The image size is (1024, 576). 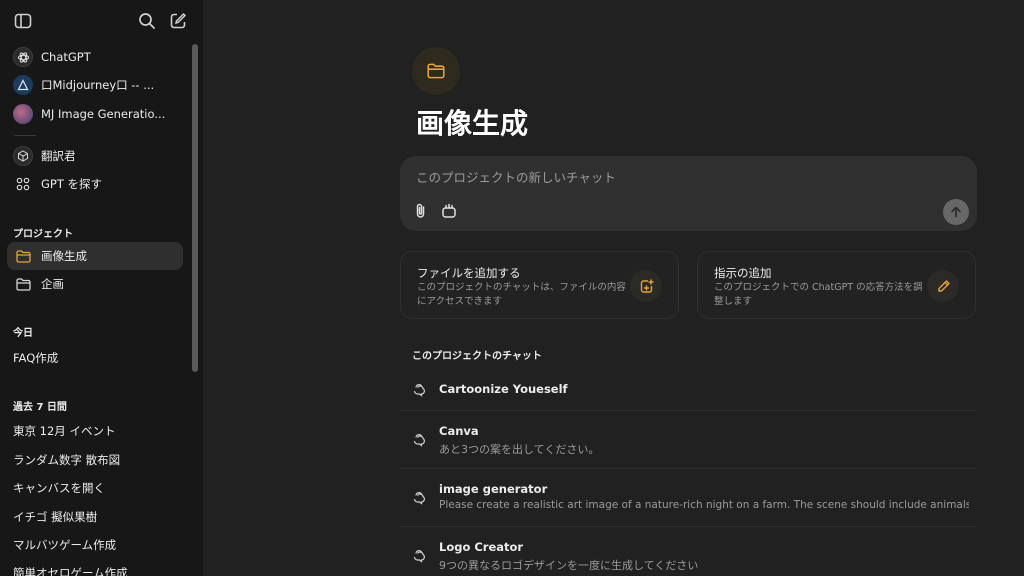 I want to click on sidebar-item-label: ChatGPT, so click(x=66, y=57).